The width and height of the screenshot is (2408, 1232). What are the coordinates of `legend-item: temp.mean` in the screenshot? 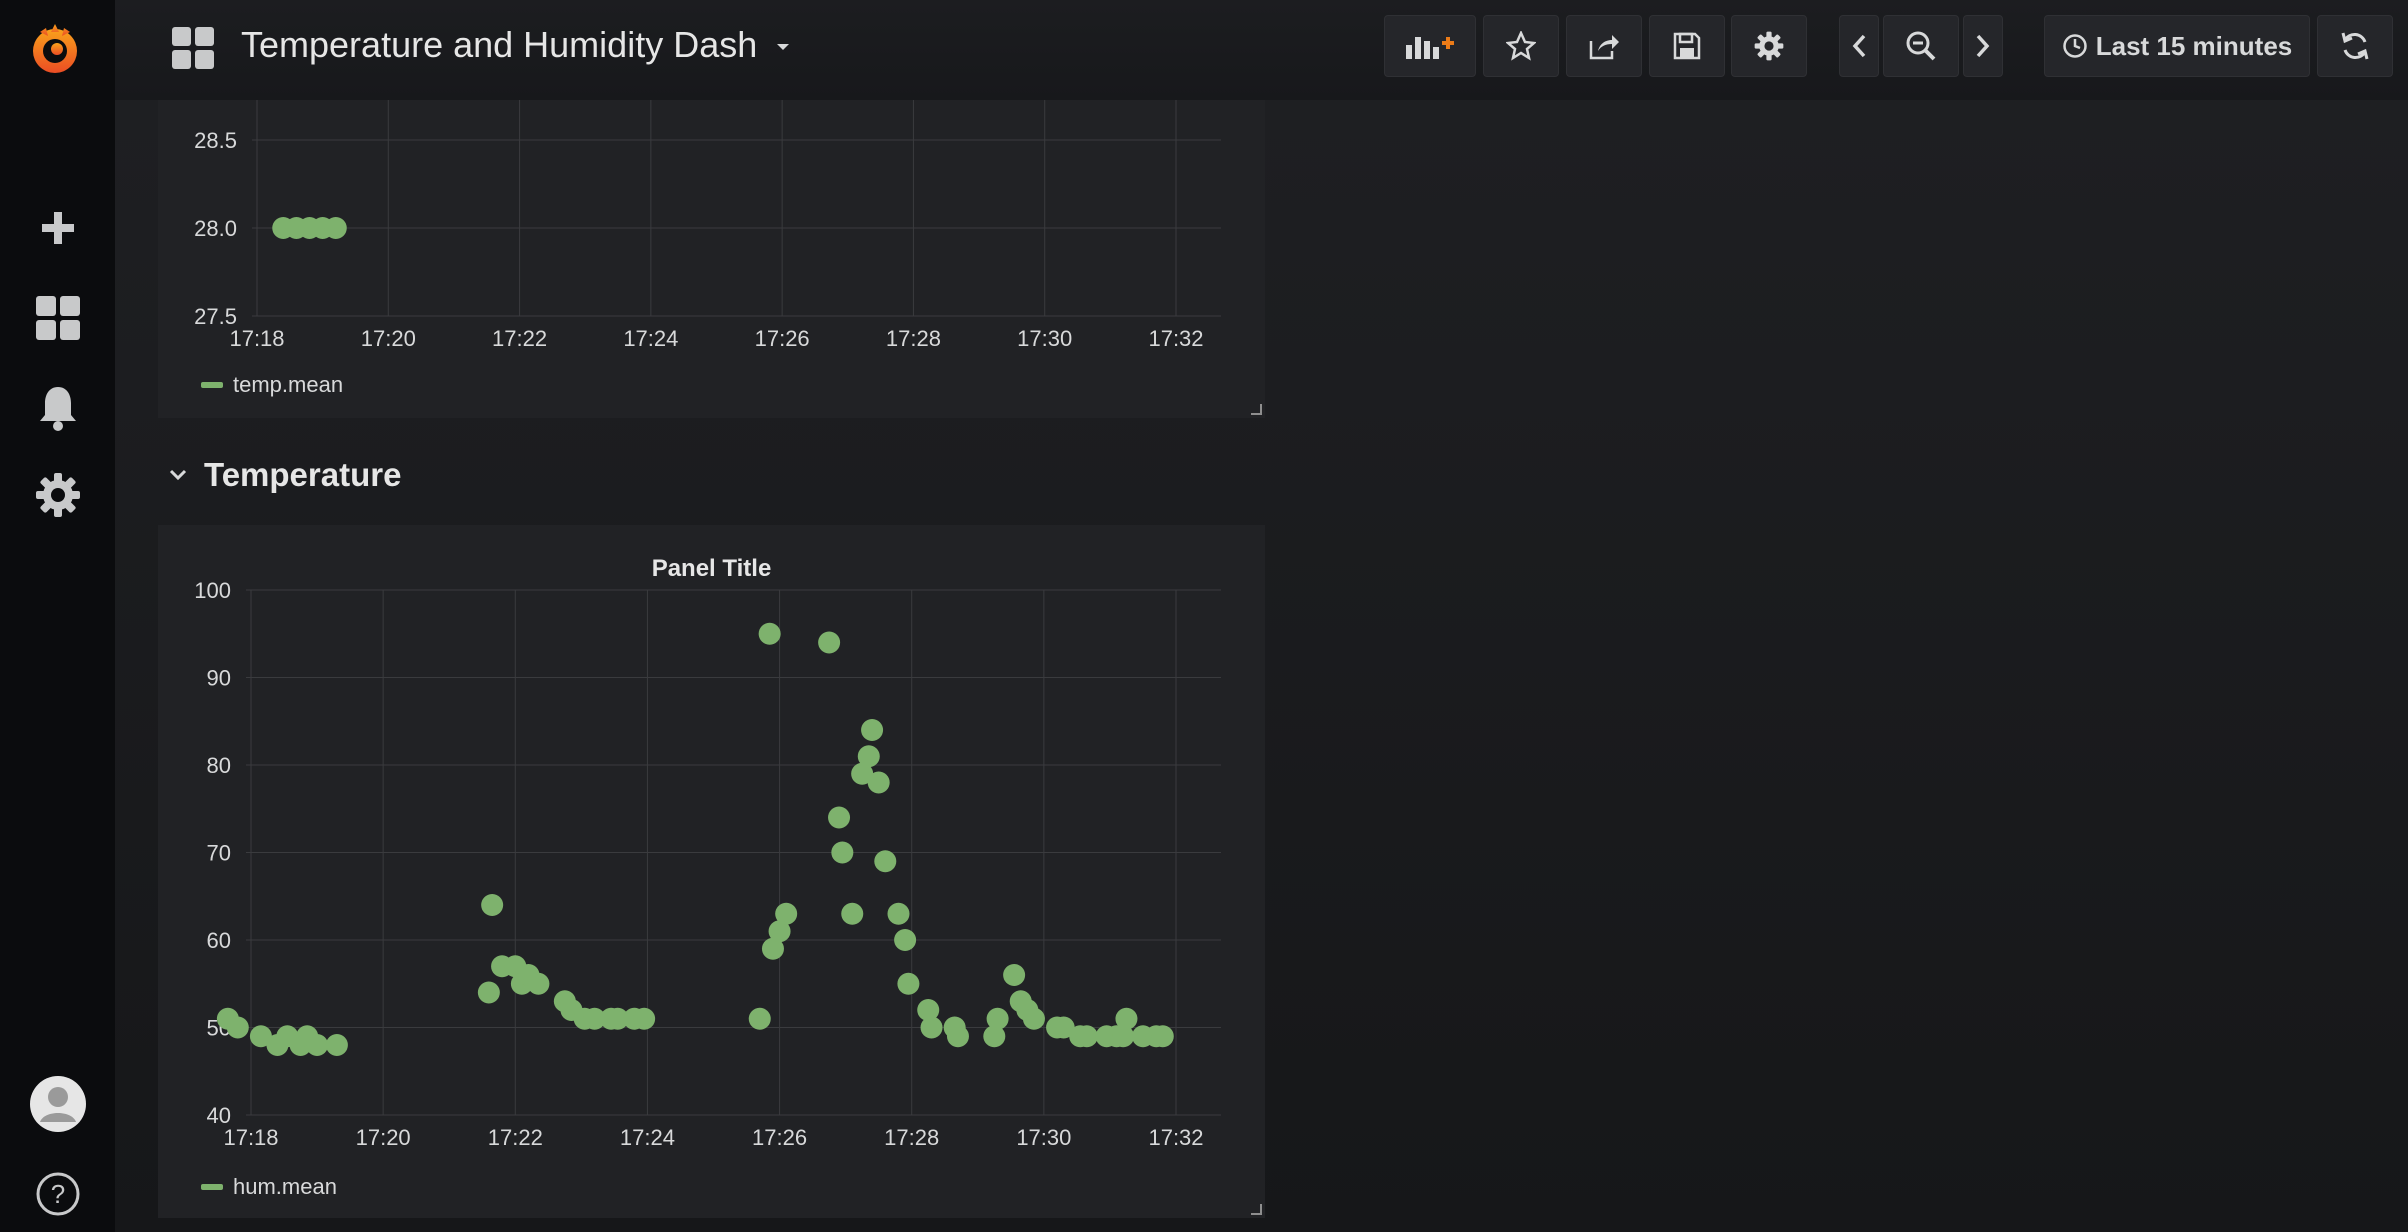 It's located at (272, 385).